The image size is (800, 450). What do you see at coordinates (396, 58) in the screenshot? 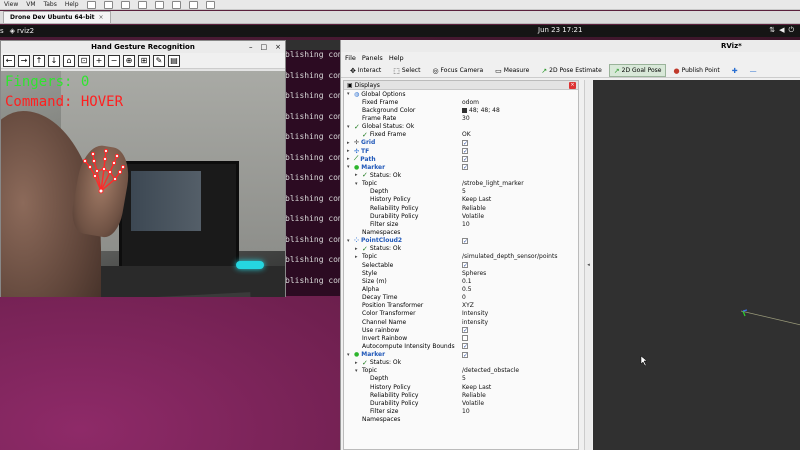
I see `rviz-menu-help: Help` at bounding box center [396, 58].